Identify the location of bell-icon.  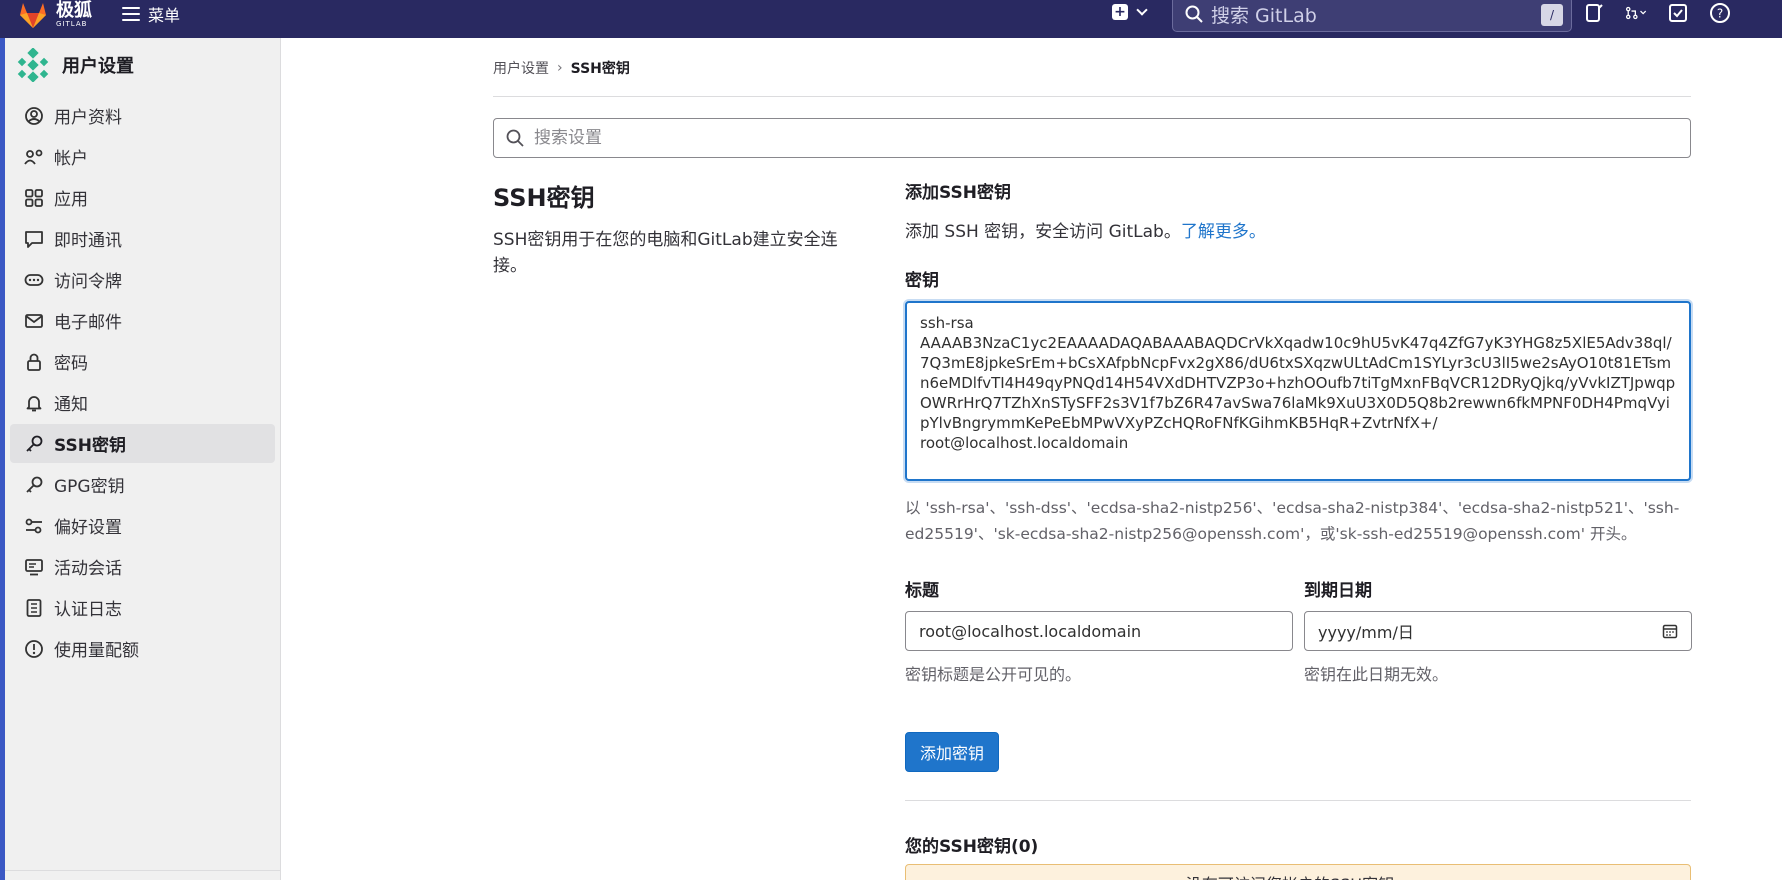
(34, 403).